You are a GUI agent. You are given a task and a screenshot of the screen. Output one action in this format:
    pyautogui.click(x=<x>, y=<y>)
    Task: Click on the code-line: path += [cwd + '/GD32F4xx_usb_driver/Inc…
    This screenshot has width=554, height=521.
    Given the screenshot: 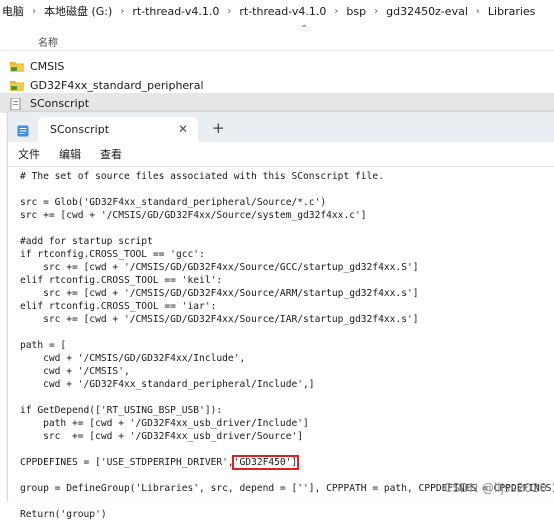 What is the action you would take?
    pyautogui.click(x=164, y=423)
    